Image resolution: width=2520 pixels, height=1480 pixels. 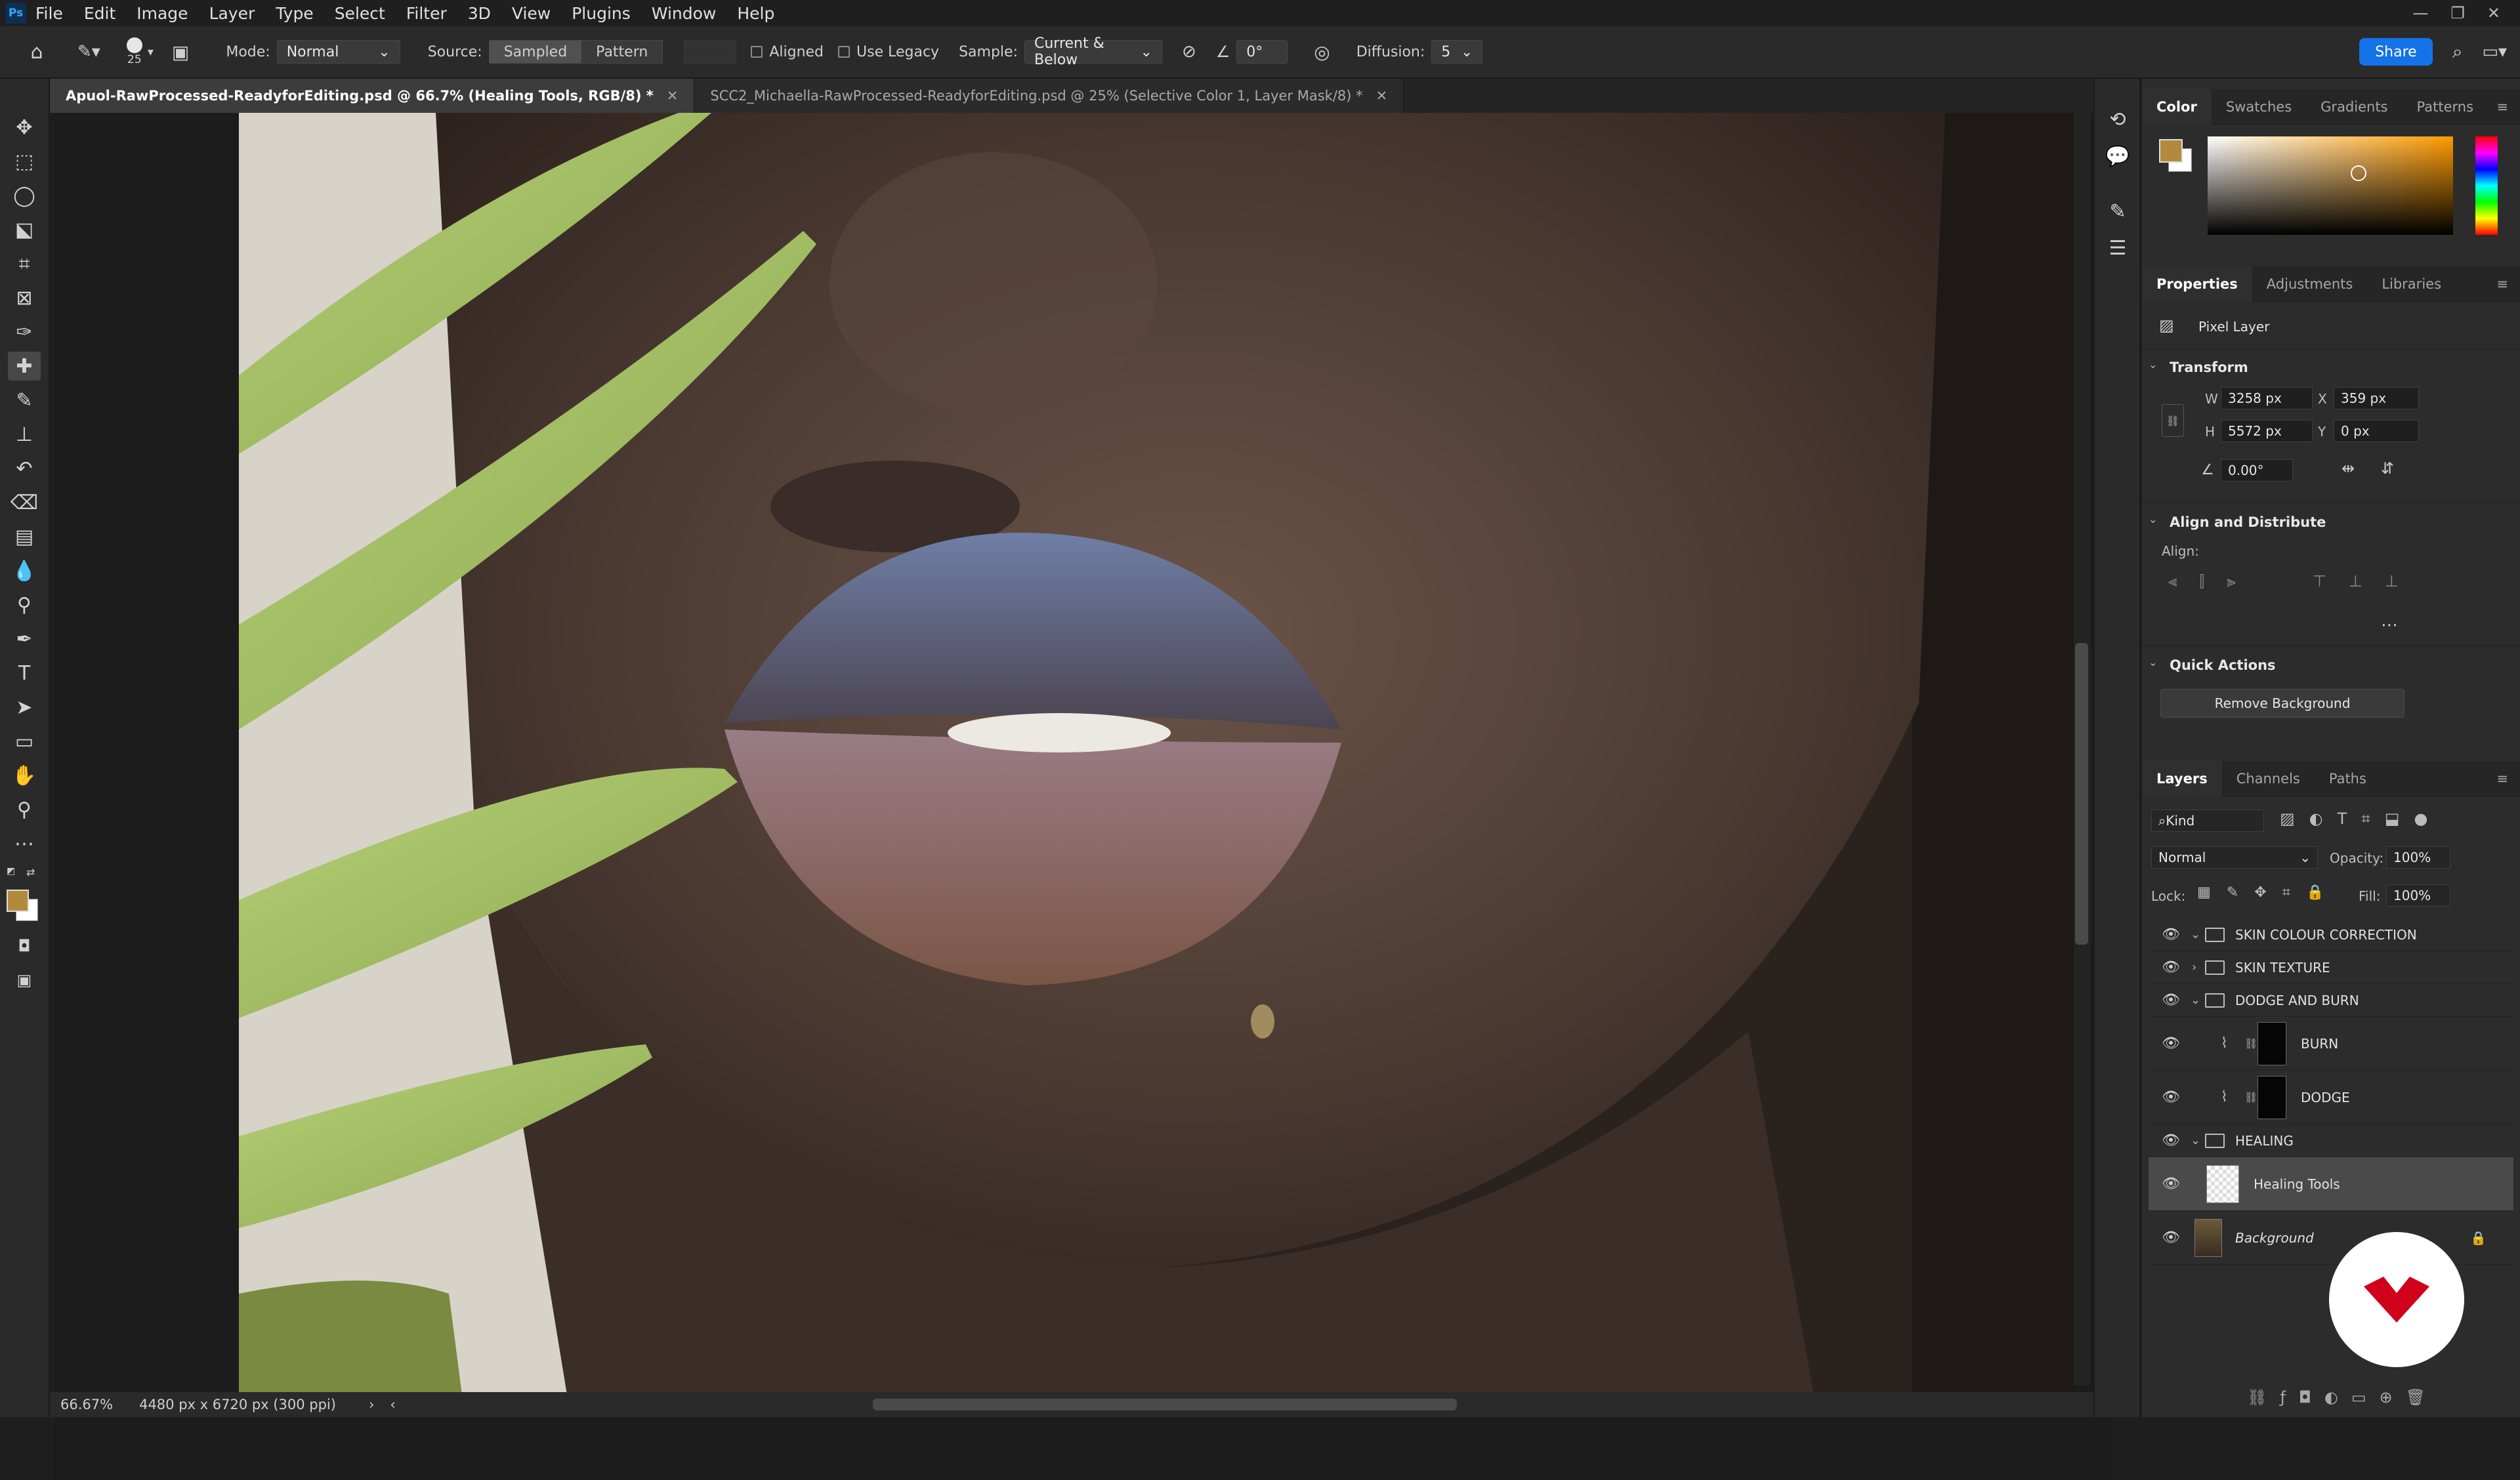 I want to click on layer-skin-texture: 👁 › SKIN TEXTURE, so click(x=2331, y=967).